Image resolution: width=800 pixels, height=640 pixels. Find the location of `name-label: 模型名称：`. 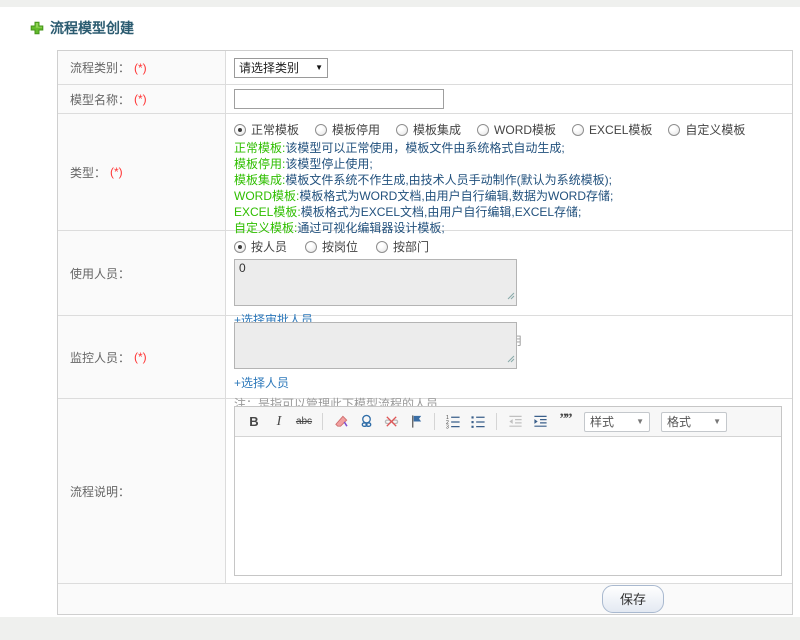

name-label: 模型名称： is located at coordinates (100, 99).